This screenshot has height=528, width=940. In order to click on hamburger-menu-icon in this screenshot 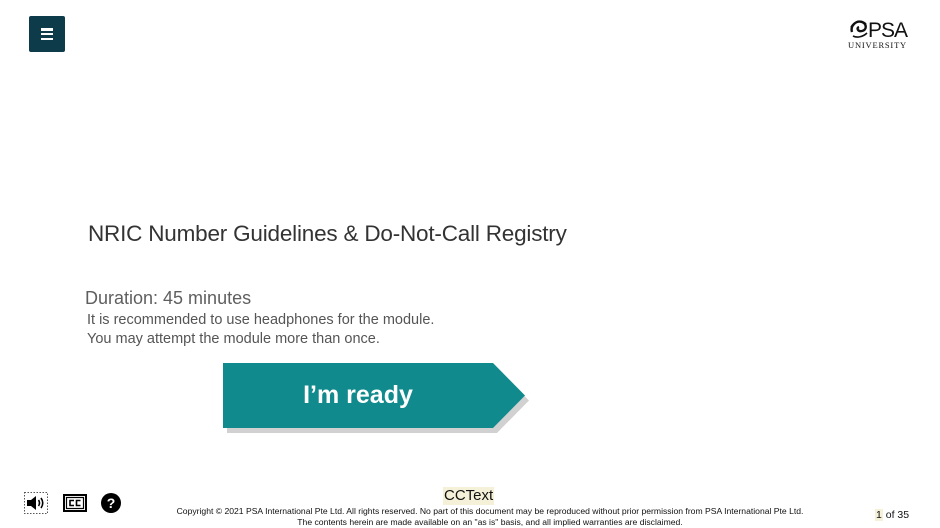, I will do `click(47, 34)`.